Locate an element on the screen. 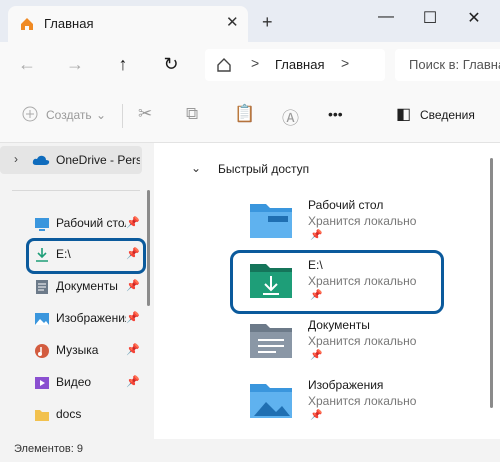 This screenshot has width=500, height=462. minimize-button: — is located at coordinates (386, 18).